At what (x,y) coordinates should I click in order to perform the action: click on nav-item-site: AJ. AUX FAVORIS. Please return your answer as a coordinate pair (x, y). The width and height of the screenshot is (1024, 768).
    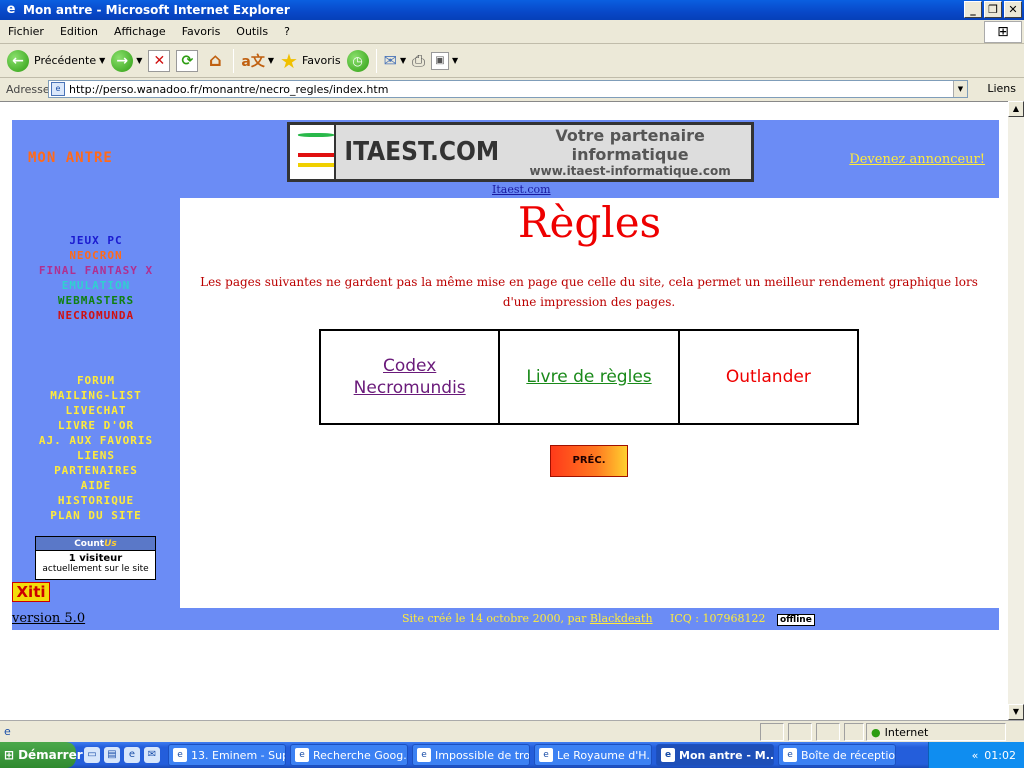
    Looking at the image, I should click on (96, 440).